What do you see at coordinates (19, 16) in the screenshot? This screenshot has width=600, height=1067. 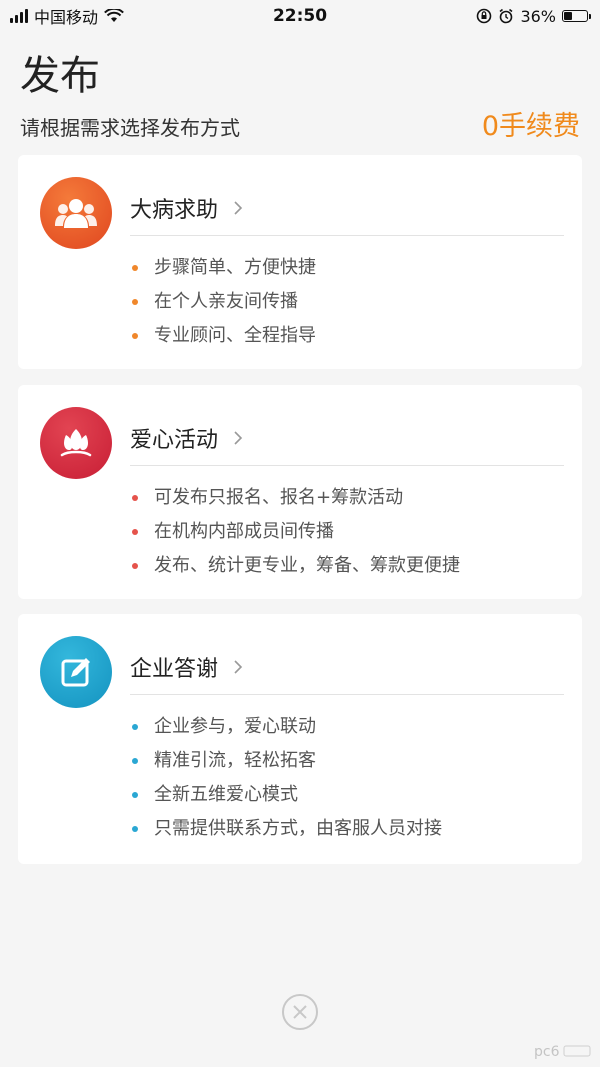 I see `signal-icon` at bounding box center [19, 16].